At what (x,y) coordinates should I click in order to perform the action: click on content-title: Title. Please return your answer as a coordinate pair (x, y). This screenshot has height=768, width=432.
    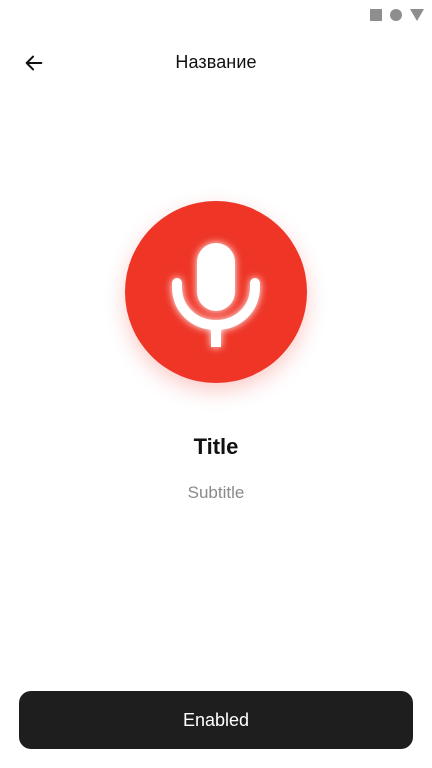
    Looking at the image, I should click on (216, 446).